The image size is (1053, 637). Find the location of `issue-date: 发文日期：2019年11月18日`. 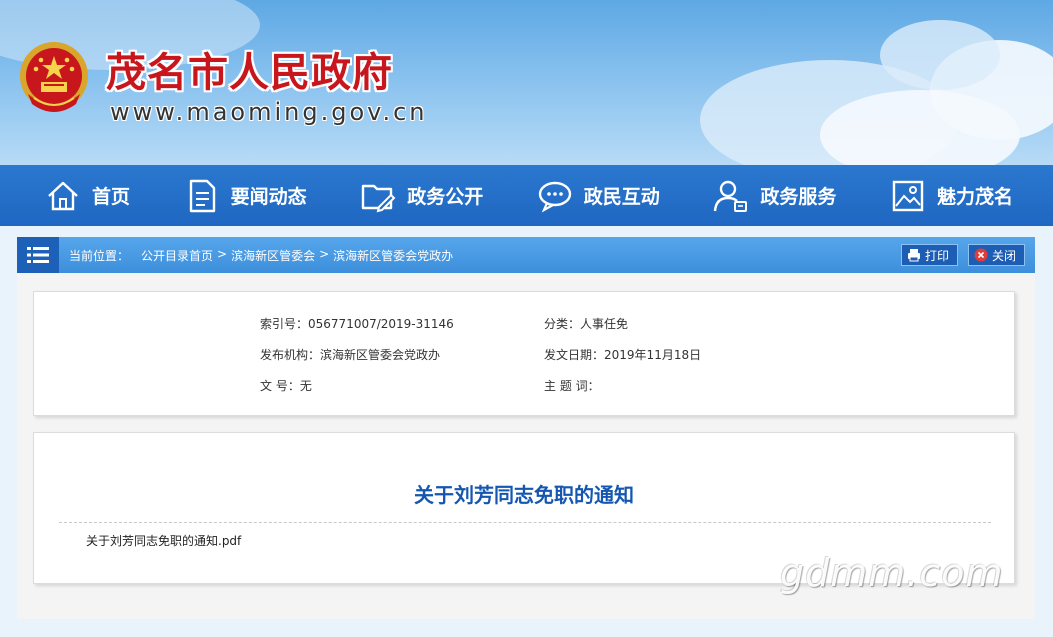

issue-date: 发文日期：2019年11月18日 is located at coordinates (622, 354).